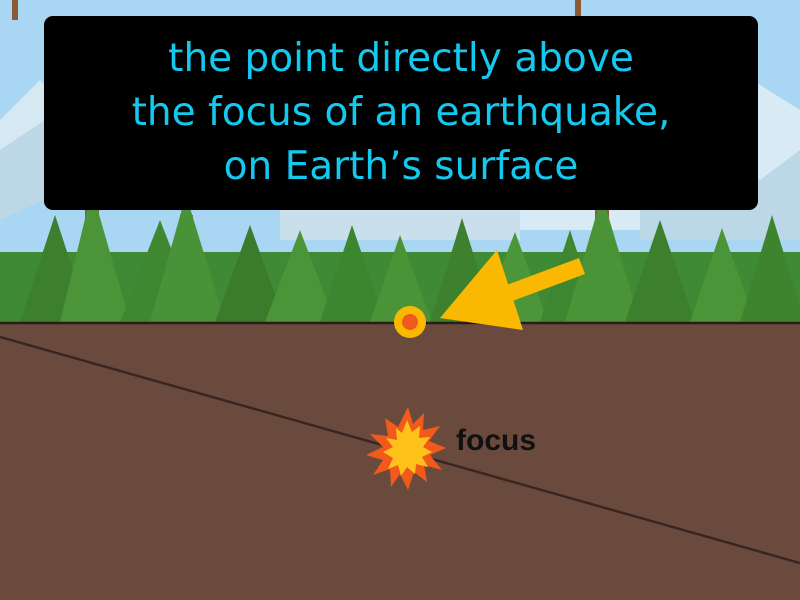  Describe the element at coordinates (401, 58) in the screenshot. I see `definition-line-1: the point directly above` at that location.